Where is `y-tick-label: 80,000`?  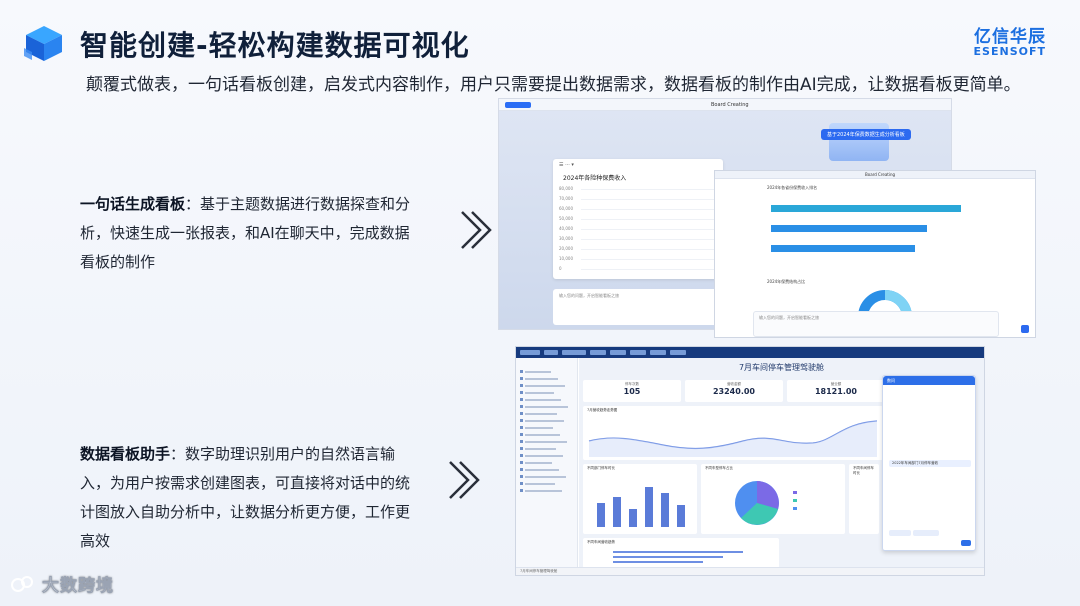
y-tick-label: 80,000 is located at coordinates (566, 188).